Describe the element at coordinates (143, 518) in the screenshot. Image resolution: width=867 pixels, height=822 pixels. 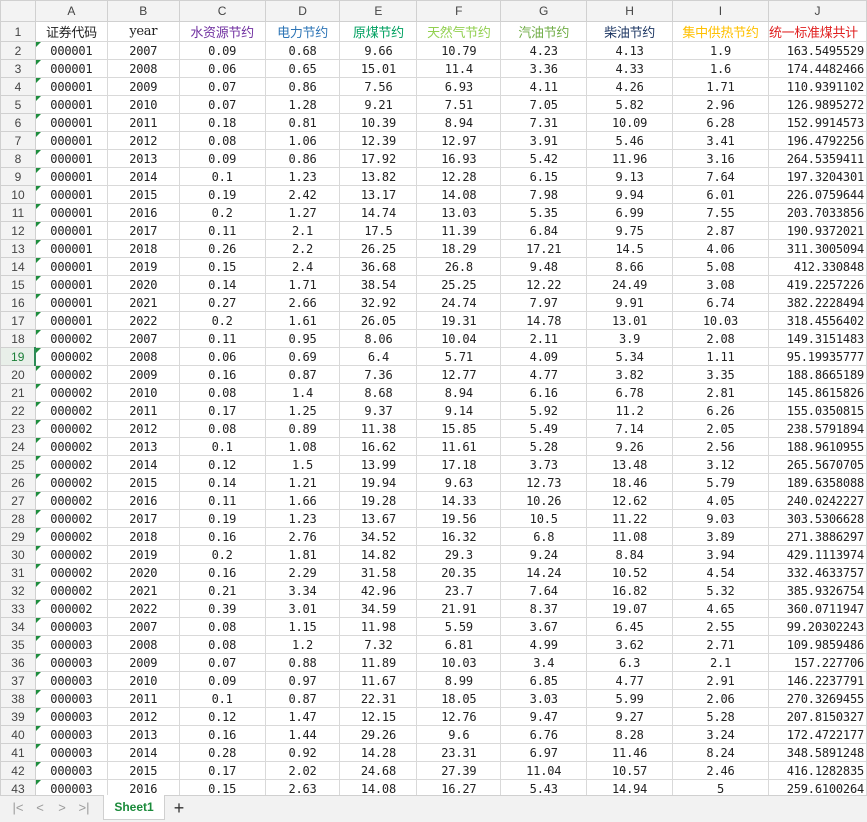
I see `data-cell: 2017` at that location.